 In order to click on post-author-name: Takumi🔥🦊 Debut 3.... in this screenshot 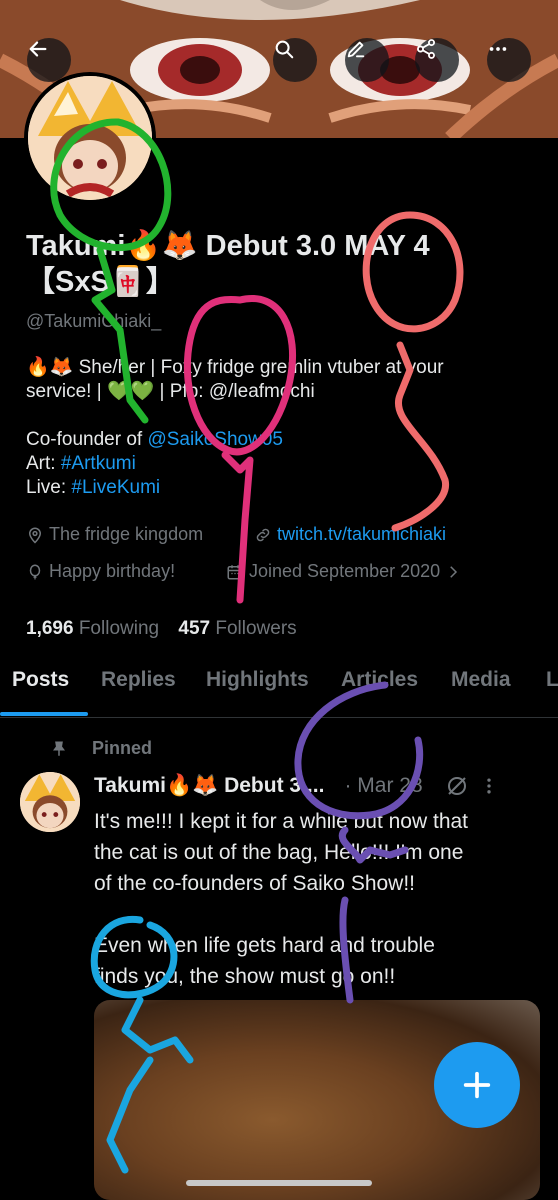, I will do `click(209, 786)`.